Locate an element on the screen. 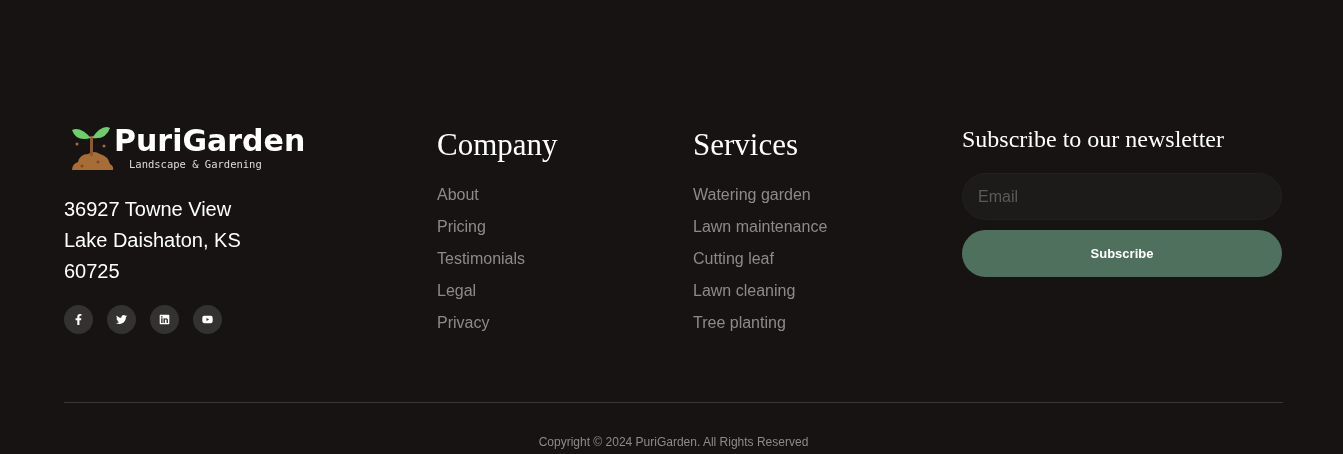  facebook-icon is located at coordinates (78, 319).